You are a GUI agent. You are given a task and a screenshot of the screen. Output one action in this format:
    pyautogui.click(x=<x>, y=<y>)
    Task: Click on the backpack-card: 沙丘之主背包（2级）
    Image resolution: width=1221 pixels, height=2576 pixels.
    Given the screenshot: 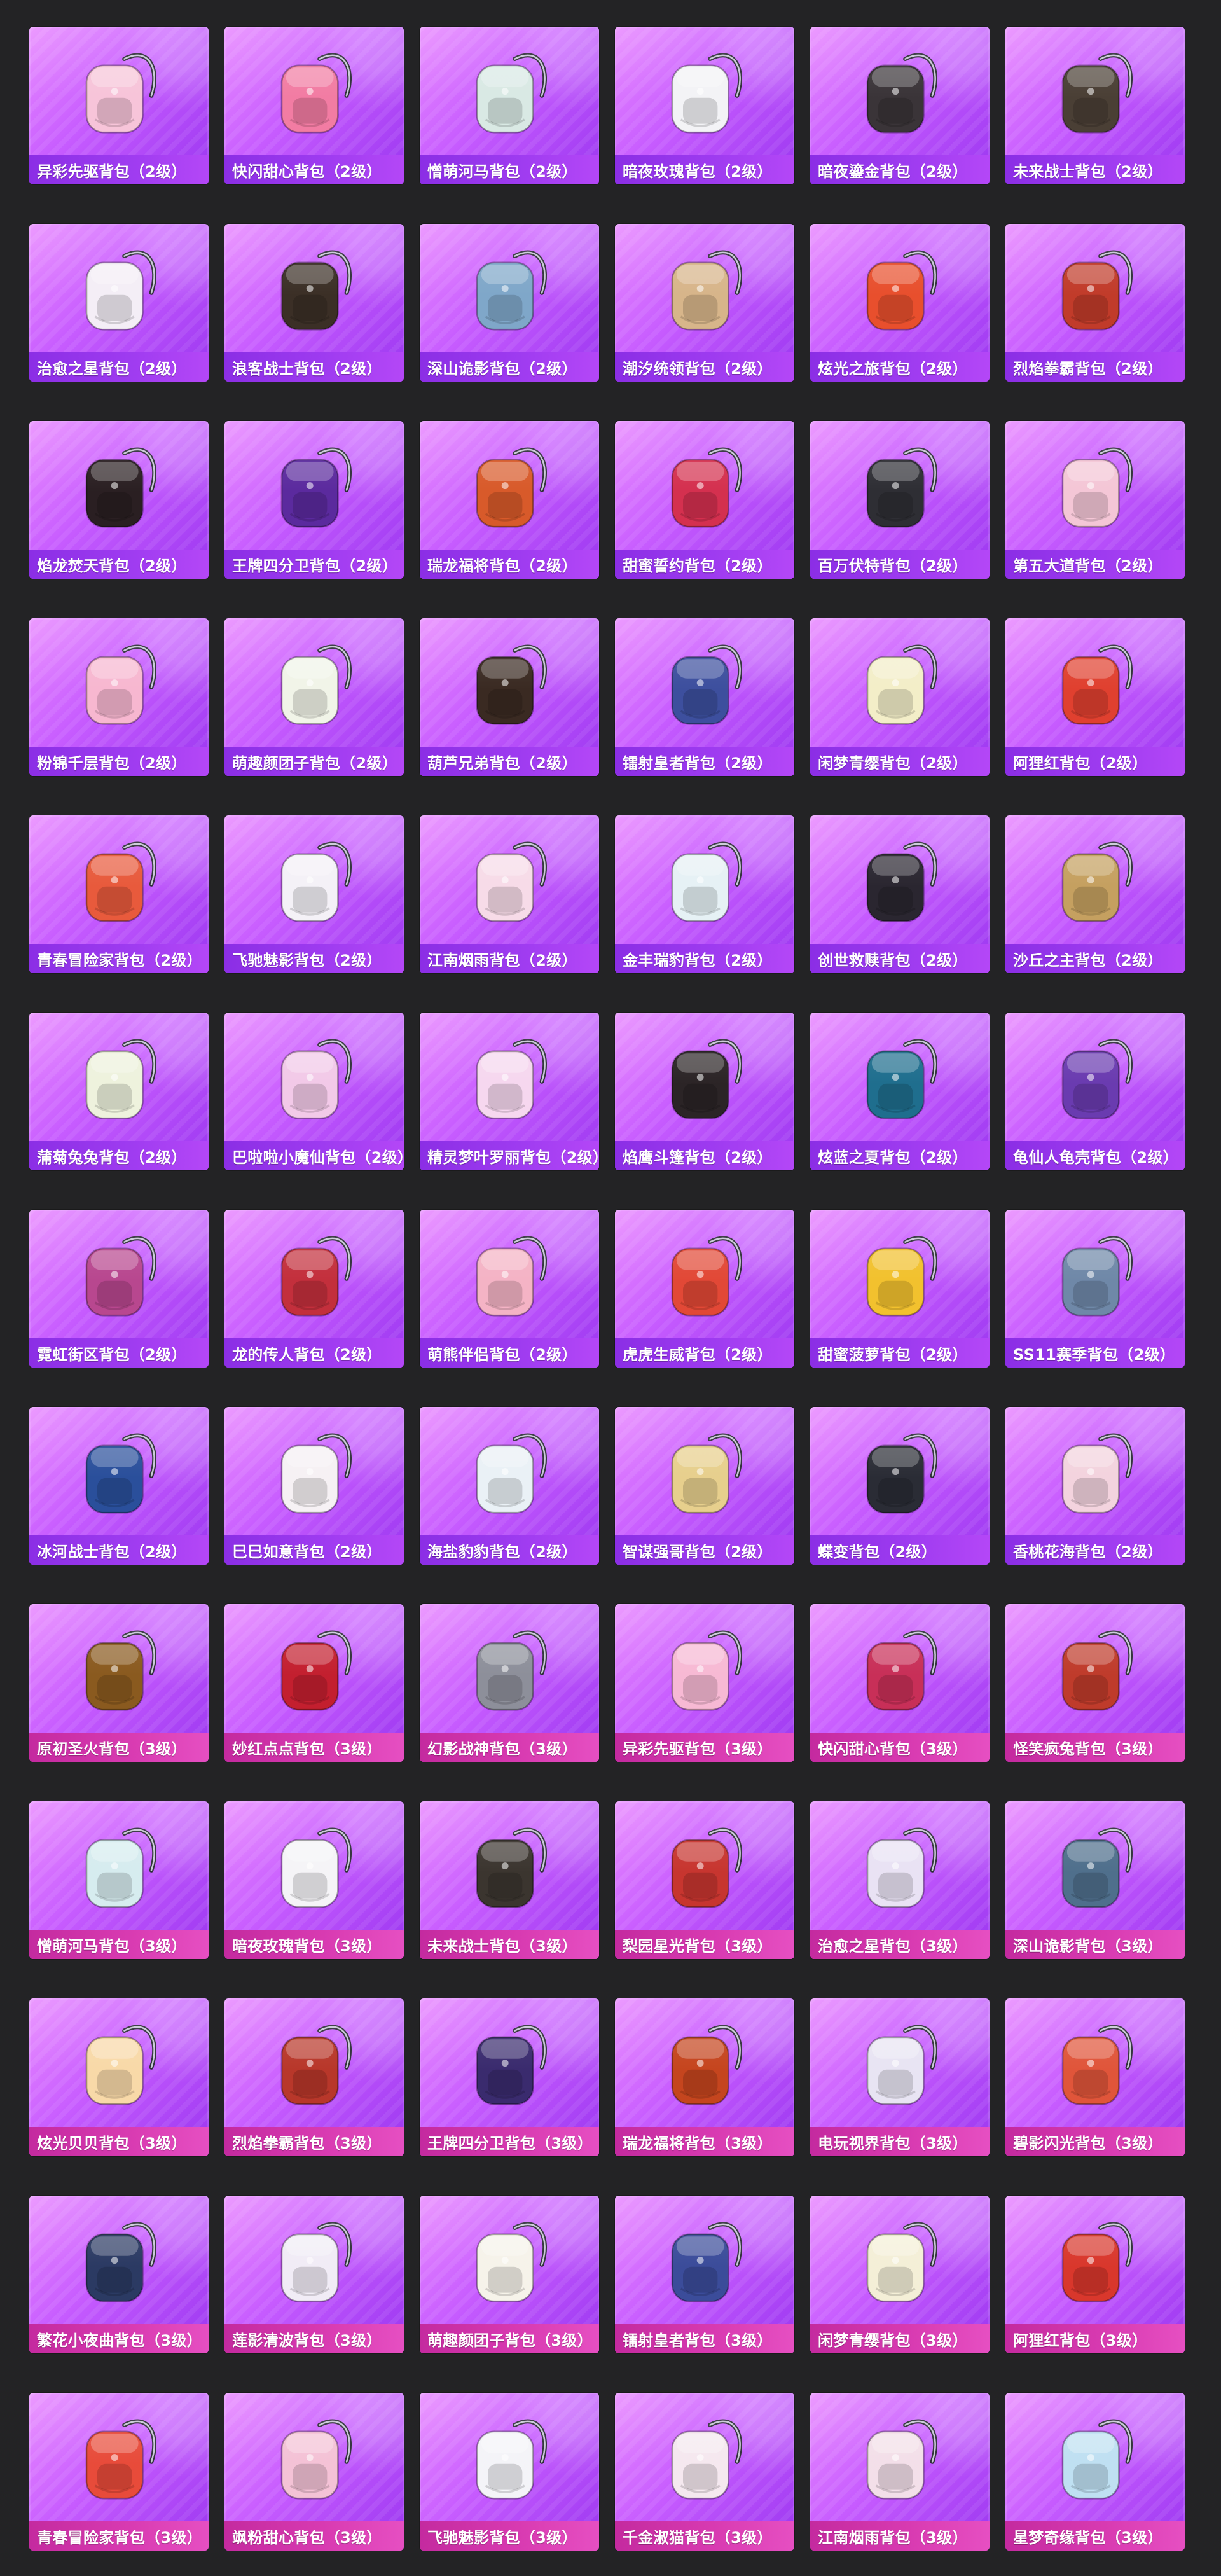 What is the action you would take?
    pyautogui.click(x=1095, y=894)
    